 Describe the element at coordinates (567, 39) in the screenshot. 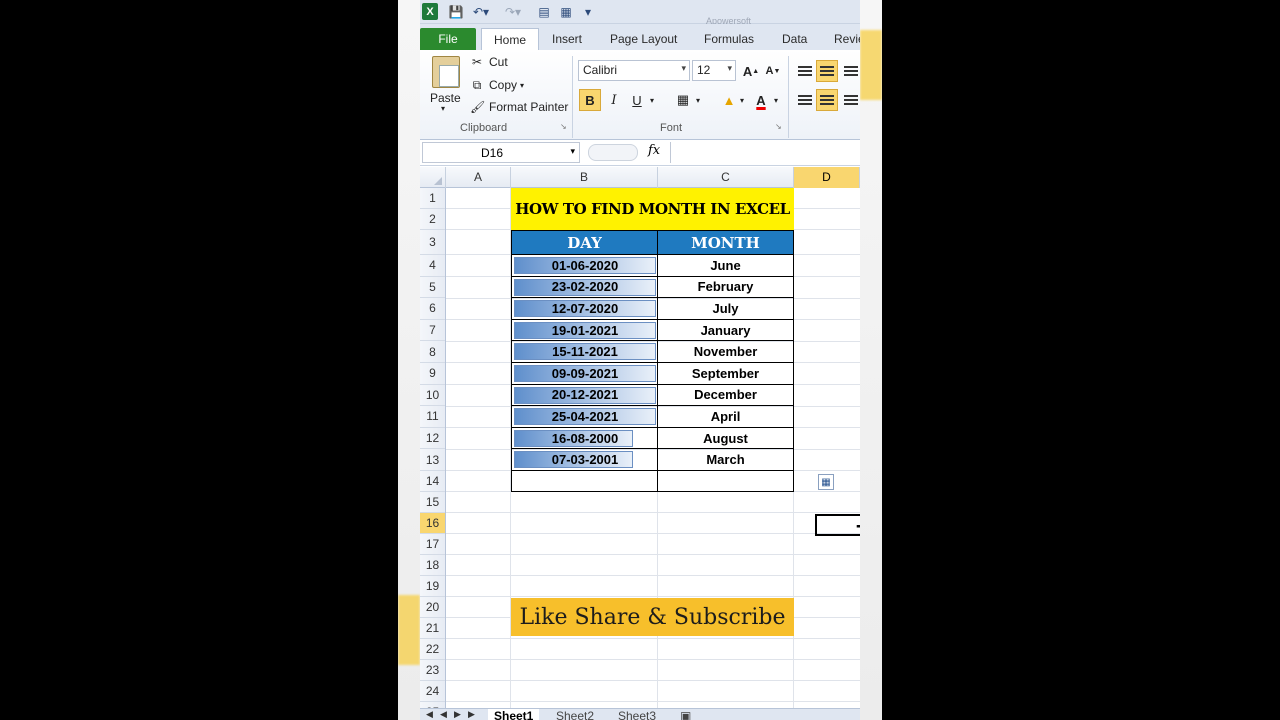

I see `tab-insert: Insert` at that location.